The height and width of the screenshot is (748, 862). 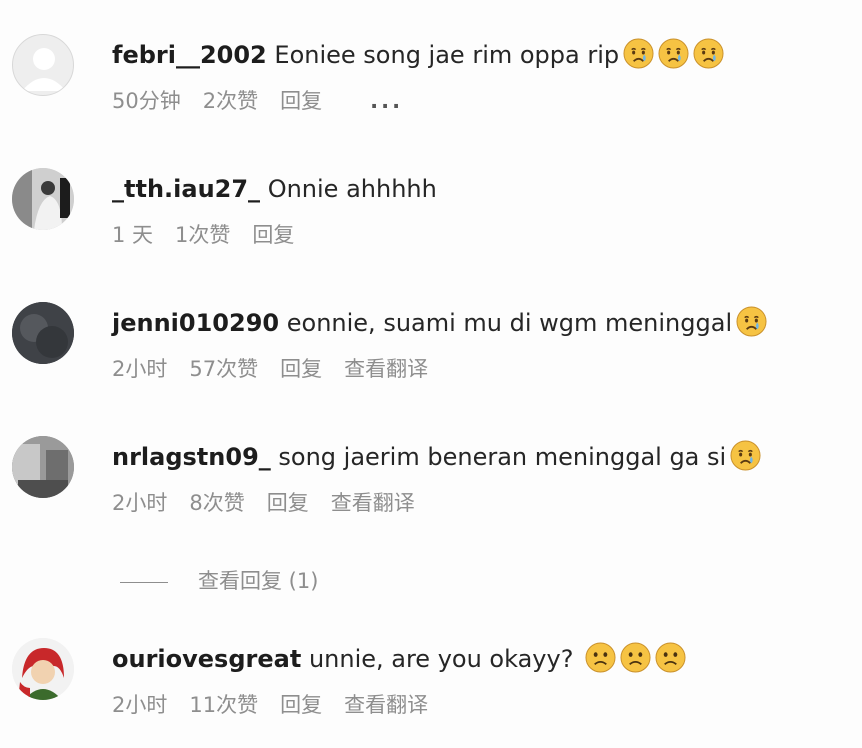 What do you see at coordinates (509, 323) in the screenshot?
I see `comment-text: eonnie, suami mu di wgm meninggal` at bounding box center [509, 323].